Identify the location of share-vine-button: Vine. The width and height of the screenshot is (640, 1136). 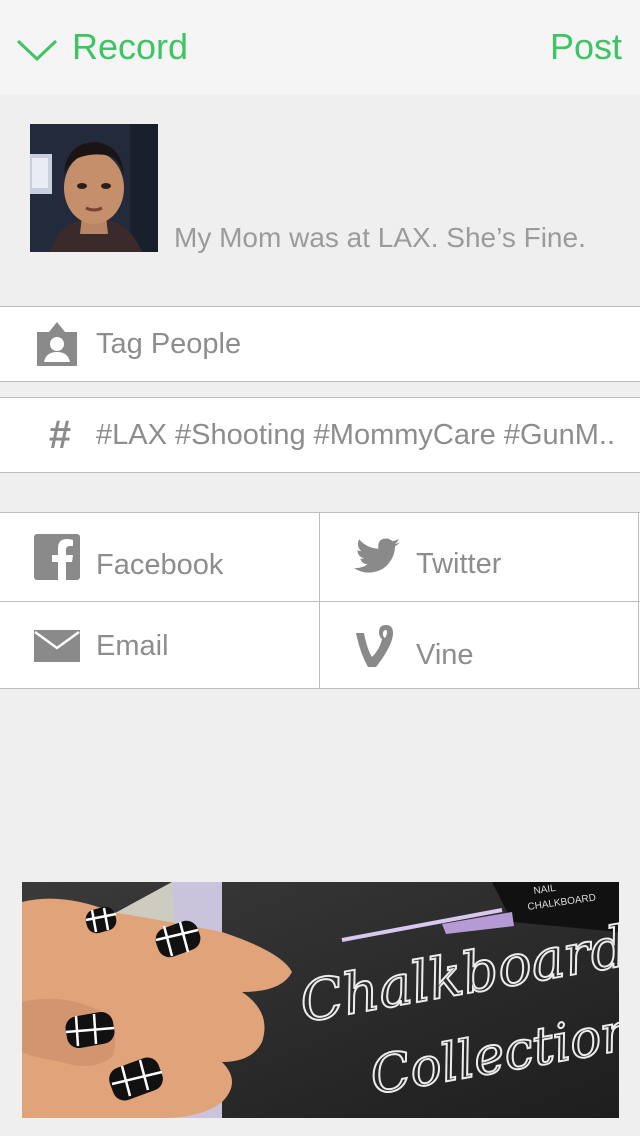
(480, 646).